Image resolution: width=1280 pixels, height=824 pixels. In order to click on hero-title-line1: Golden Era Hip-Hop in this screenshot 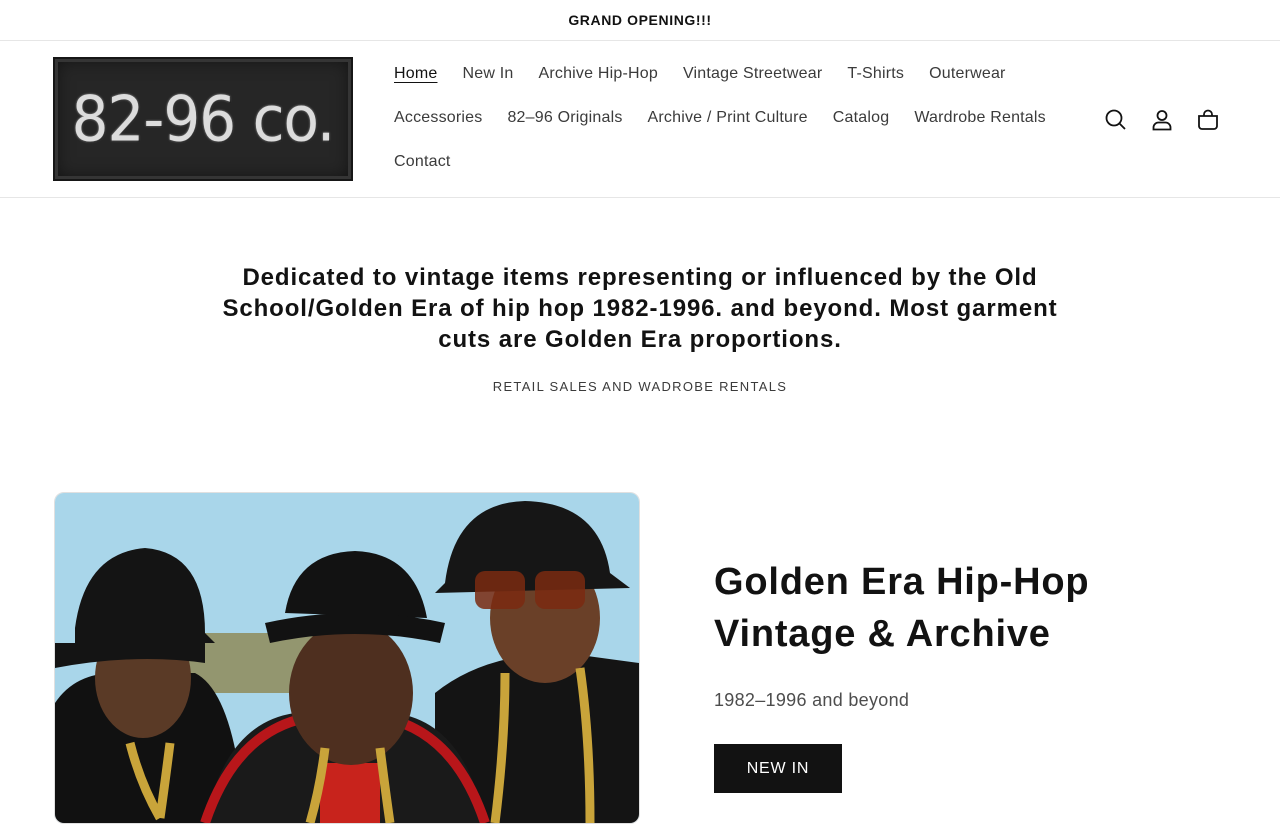, I will do `click(902, 582)`.